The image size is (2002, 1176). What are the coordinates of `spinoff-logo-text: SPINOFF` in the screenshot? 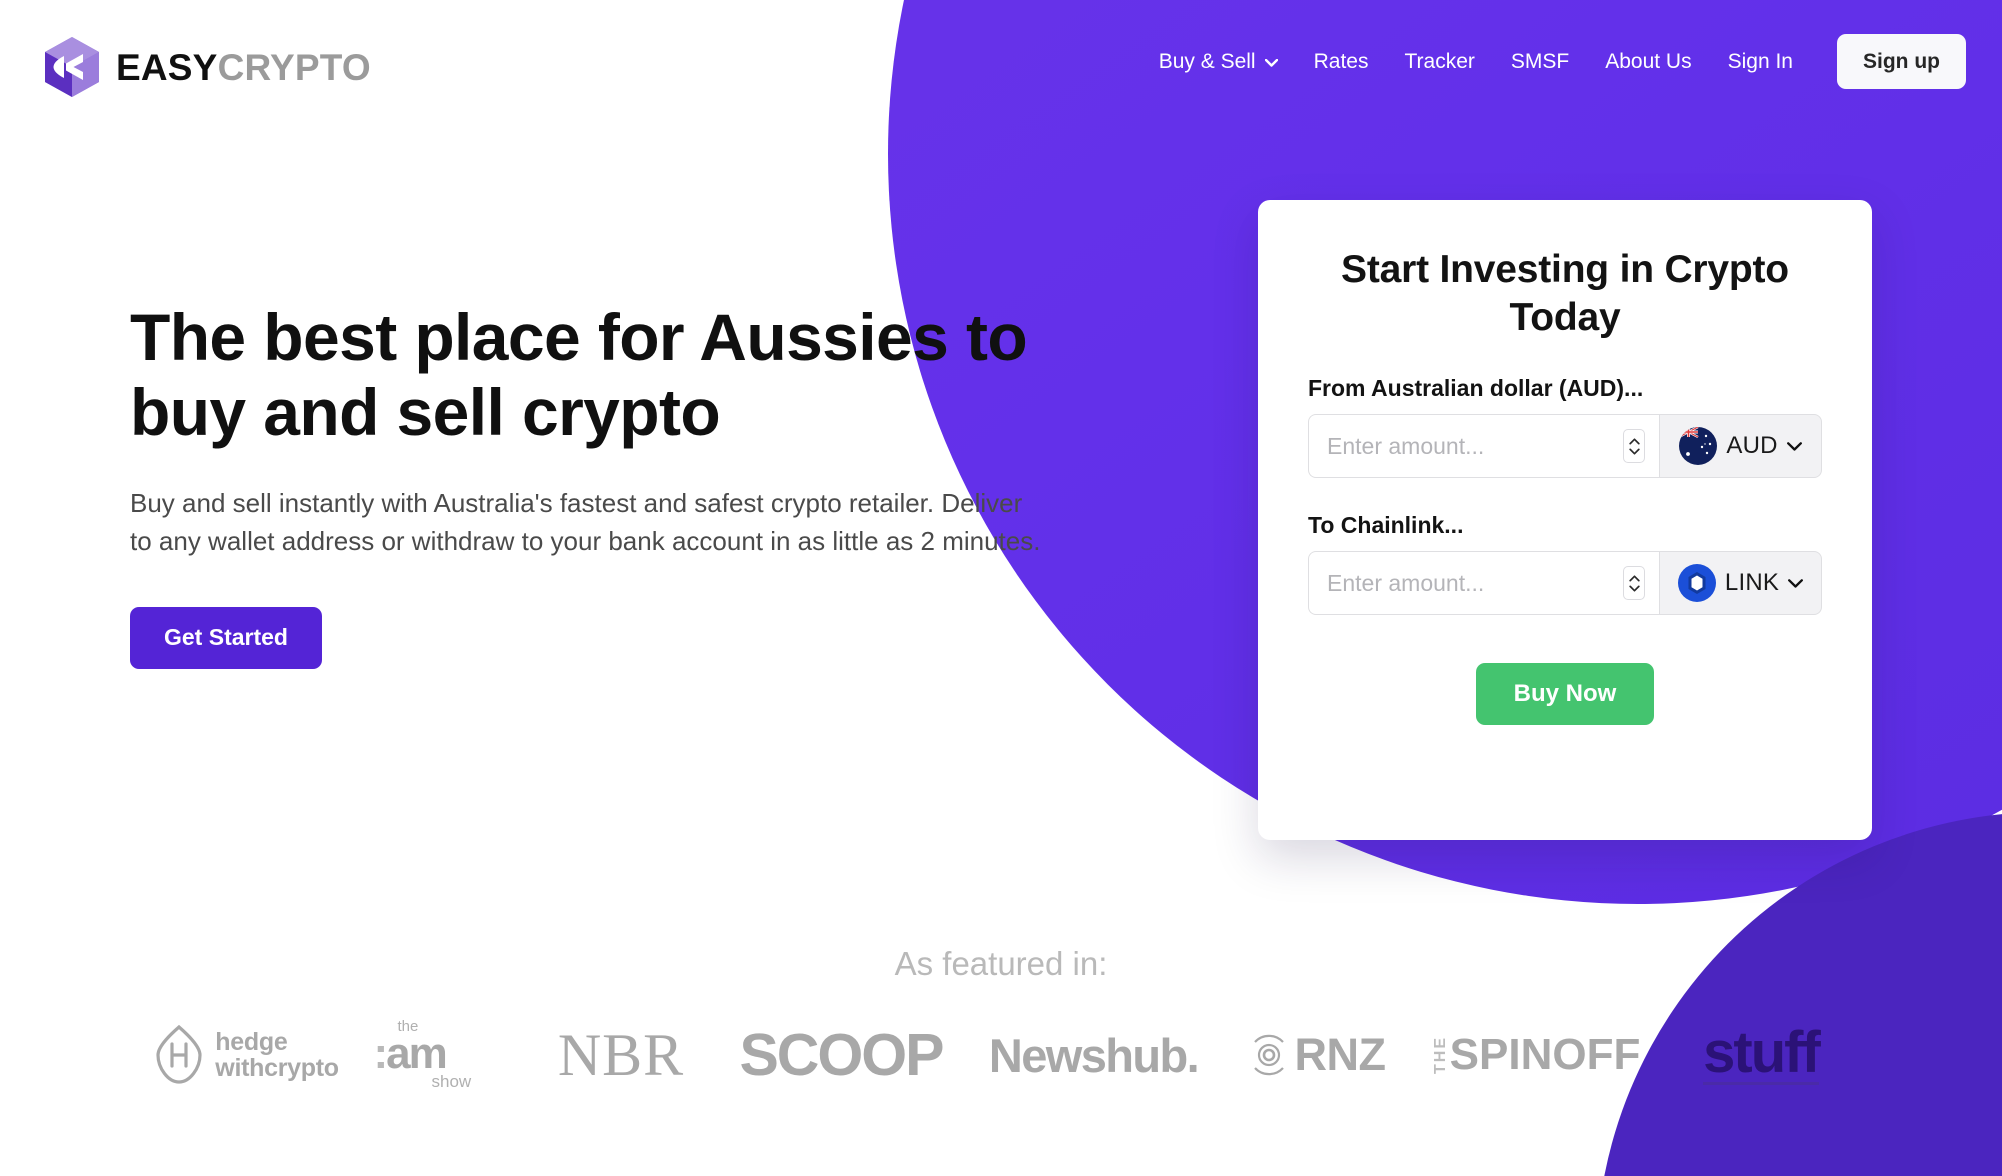 It's located at (1545, 1054).